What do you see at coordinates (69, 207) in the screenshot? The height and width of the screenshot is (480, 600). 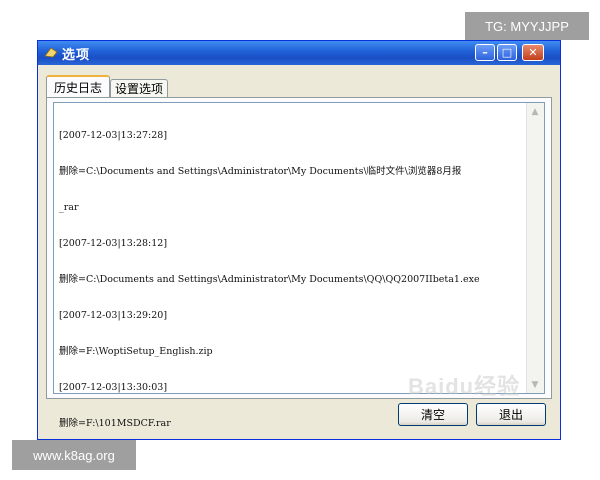 I see `log-line: _rar` at bounding box center [69, 207].